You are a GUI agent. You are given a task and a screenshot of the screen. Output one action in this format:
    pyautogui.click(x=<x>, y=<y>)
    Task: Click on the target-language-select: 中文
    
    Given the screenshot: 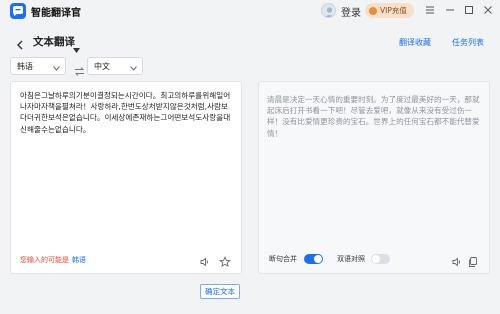 What is the action you would take?
    pyautogui.click(x=115, y=66)
    